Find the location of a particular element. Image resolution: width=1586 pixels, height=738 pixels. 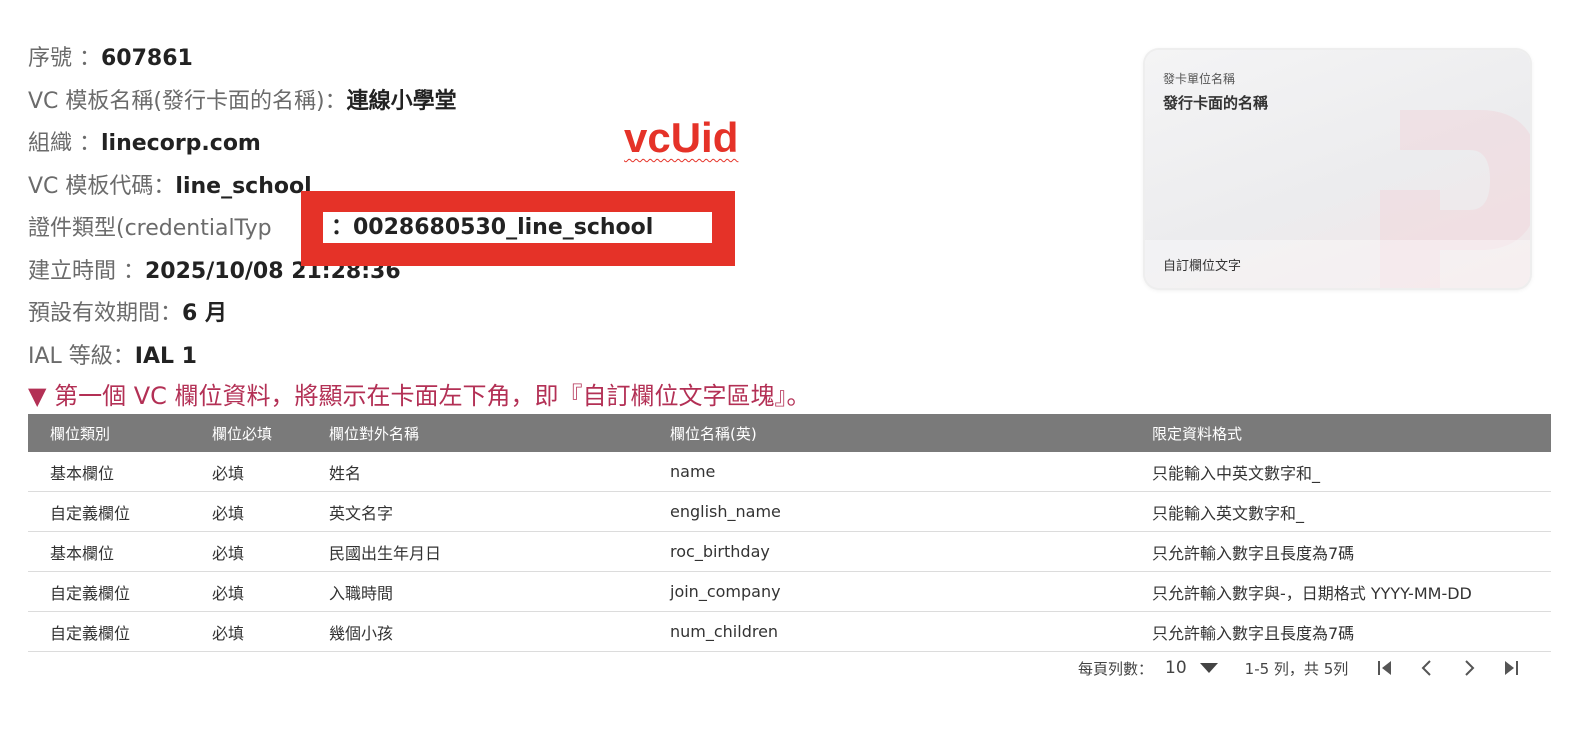

prev-page-icon is located at coordinates (1427, 668).